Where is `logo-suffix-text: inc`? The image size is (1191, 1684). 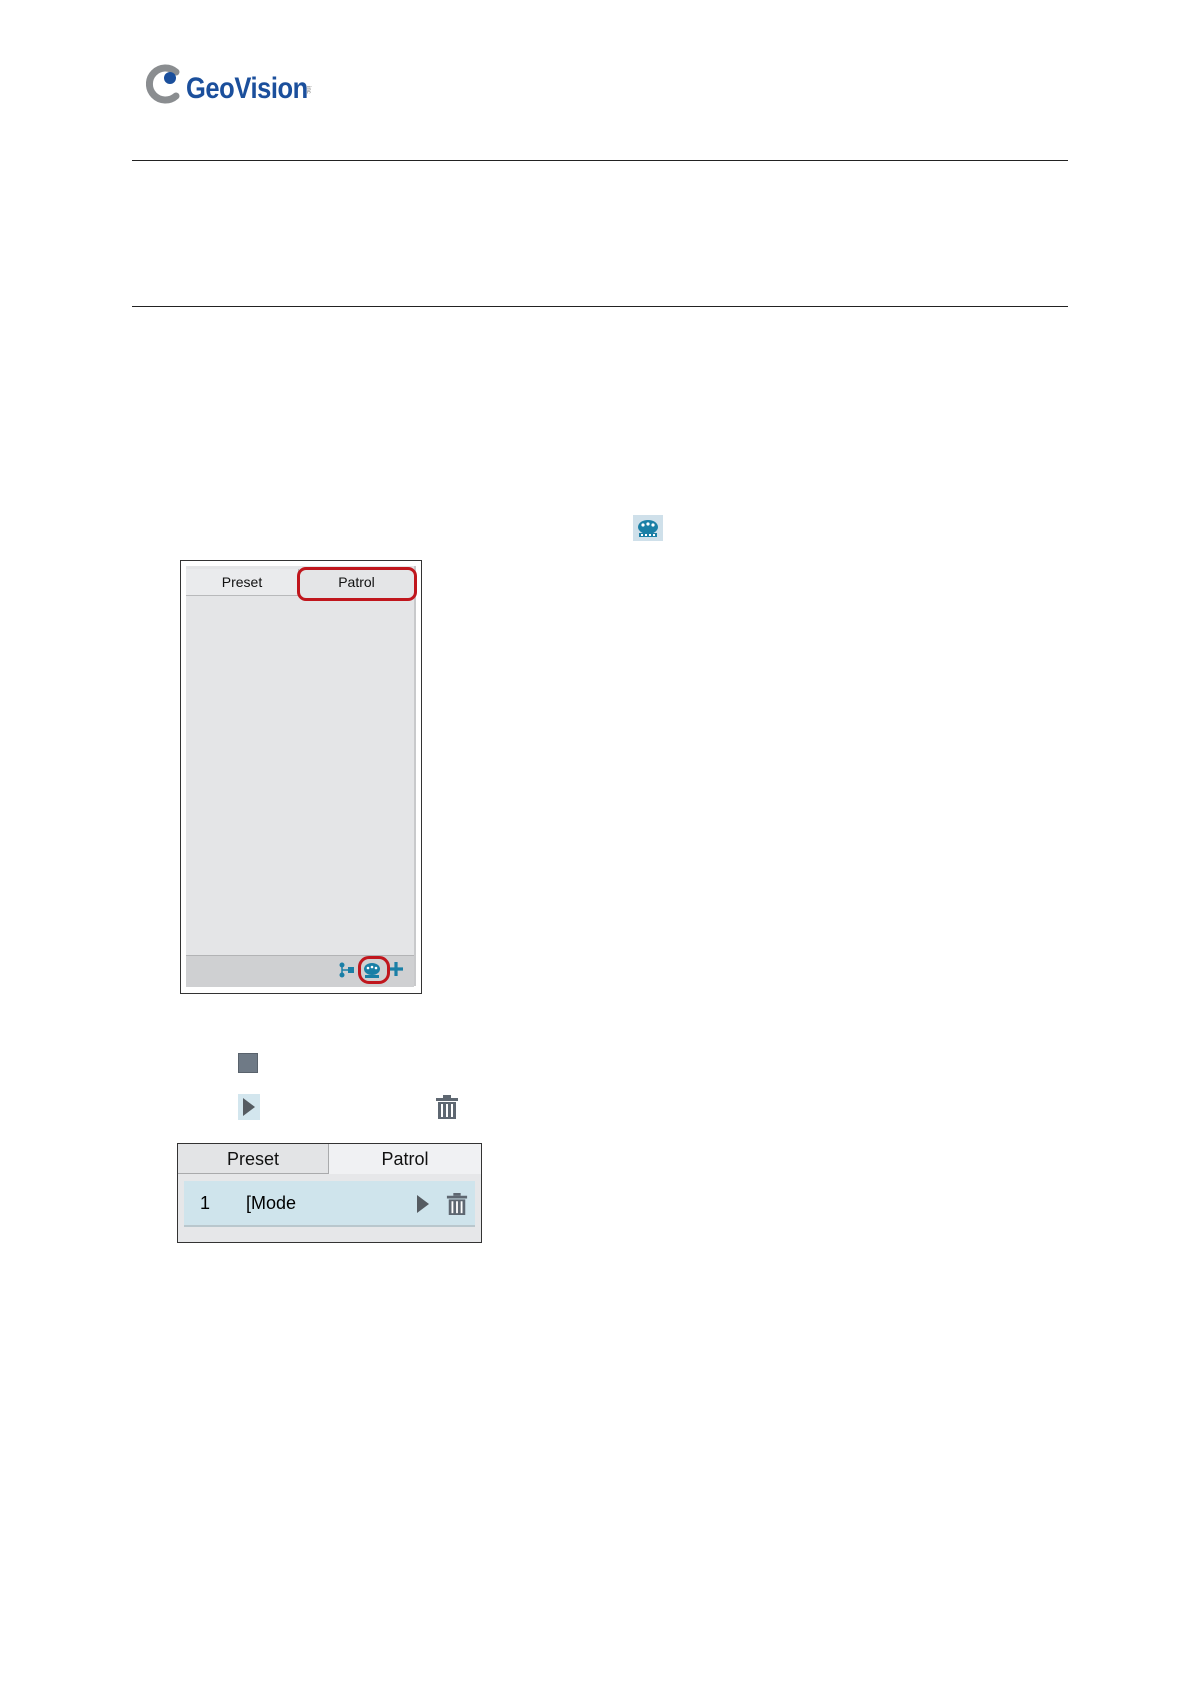 logo-suffix-text: inc is located at coordinates (308, 90).